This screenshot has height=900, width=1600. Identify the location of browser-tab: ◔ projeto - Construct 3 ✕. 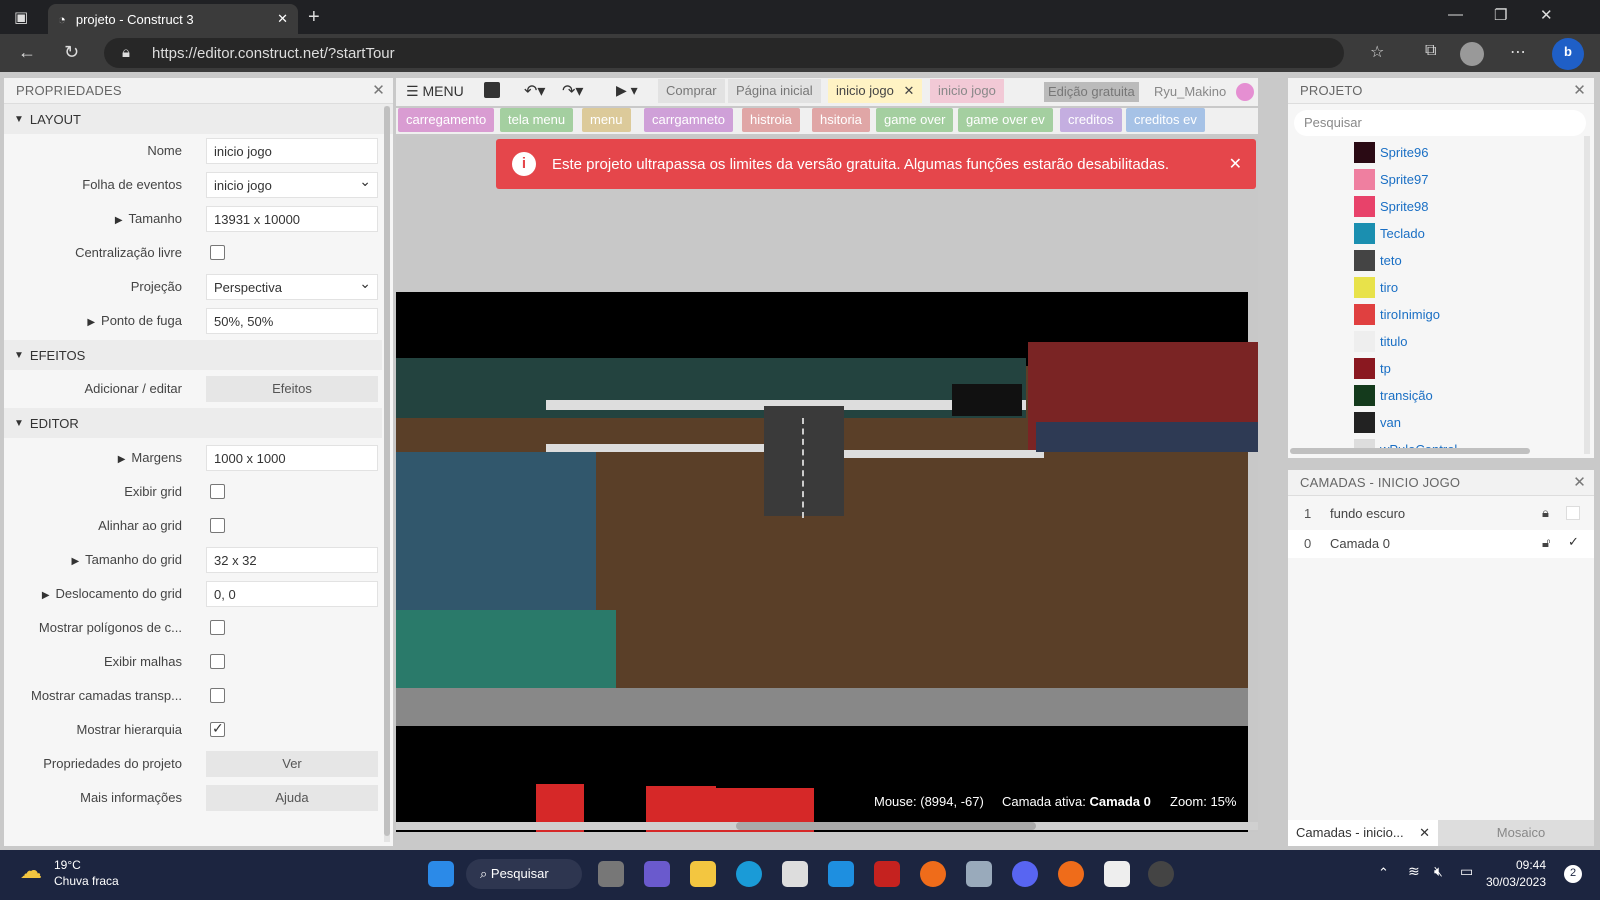
(173, 19).